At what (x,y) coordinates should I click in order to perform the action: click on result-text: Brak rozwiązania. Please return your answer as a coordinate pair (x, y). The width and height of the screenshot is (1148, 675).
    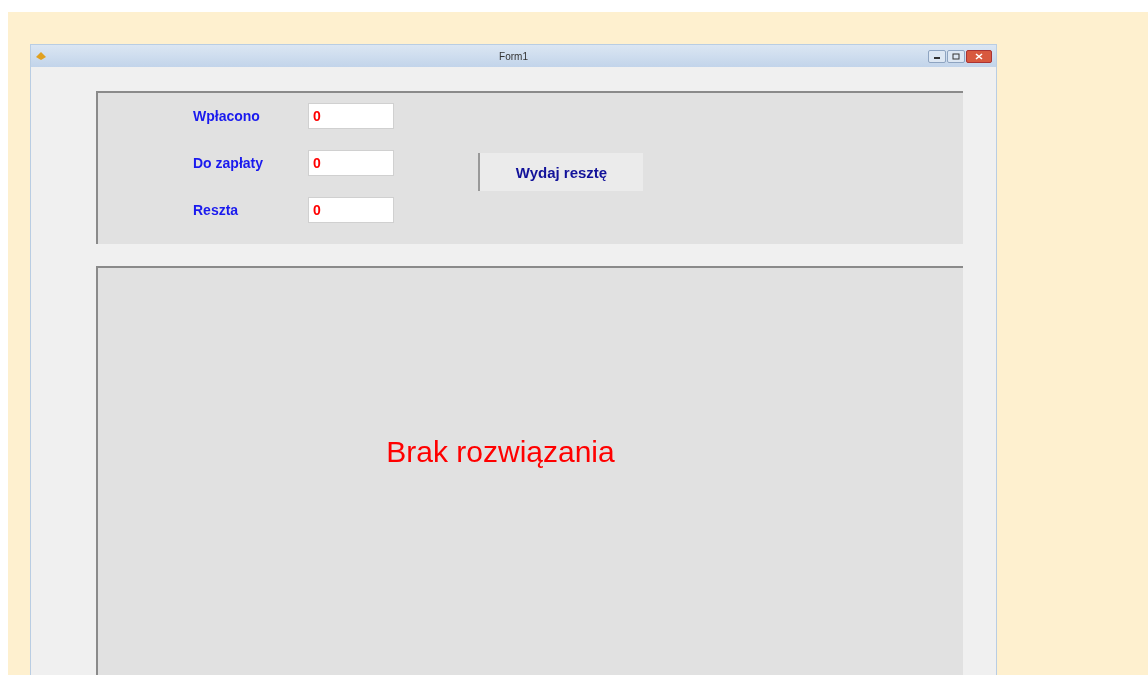
    Looking at the image, I should click on (500, 451).